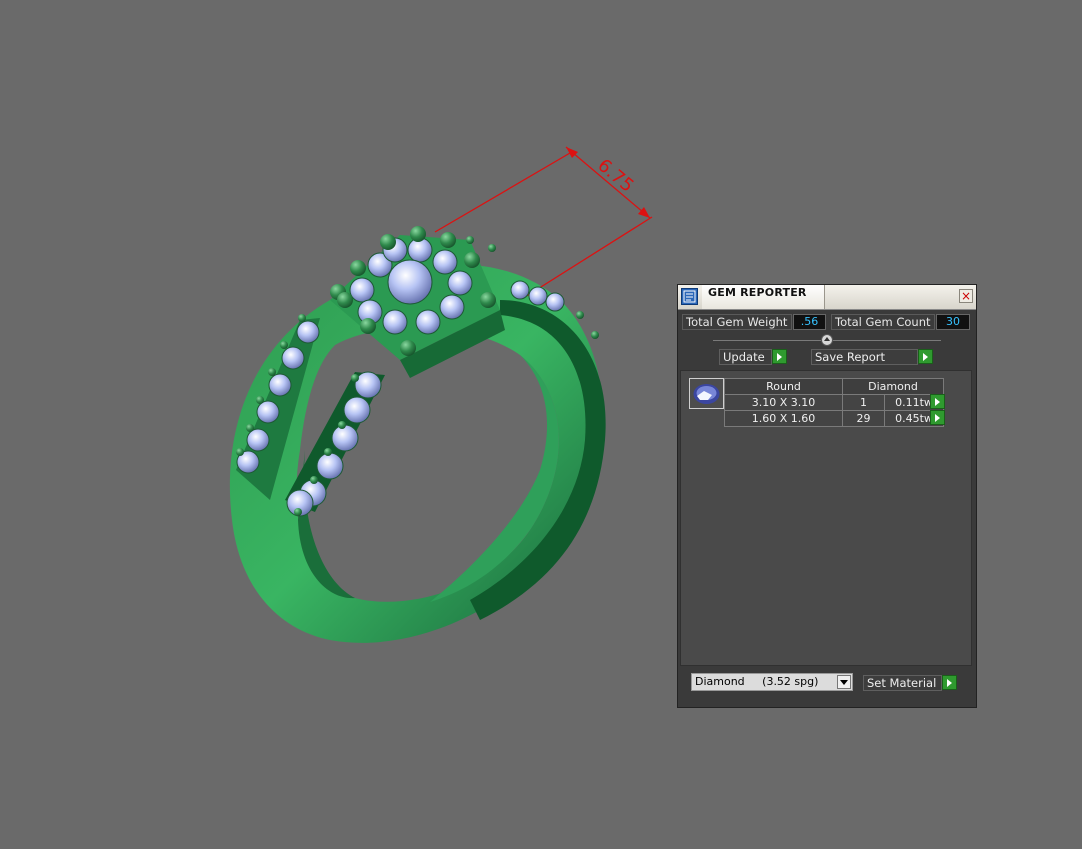  I want to click on panel-title: GEM REPORTER, so click(757, 292).